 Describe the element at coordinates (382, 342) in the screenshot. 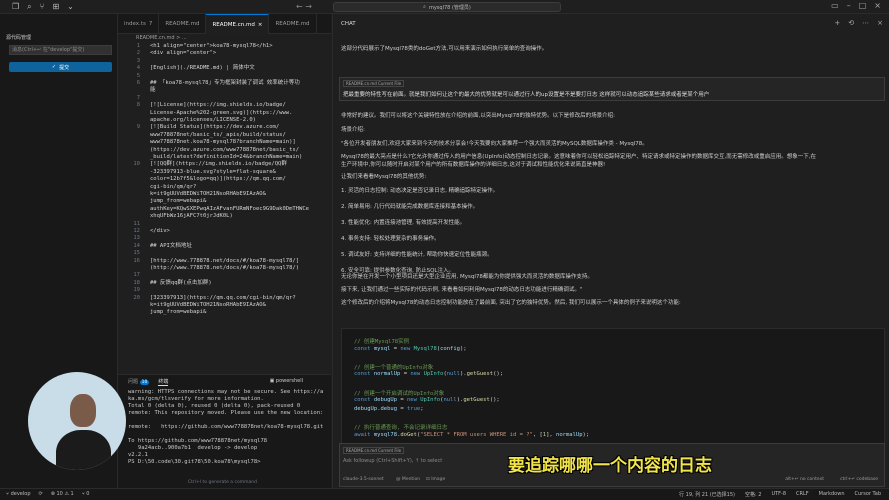

I see `code-comment: // 创建Mysql78实例` at that location.